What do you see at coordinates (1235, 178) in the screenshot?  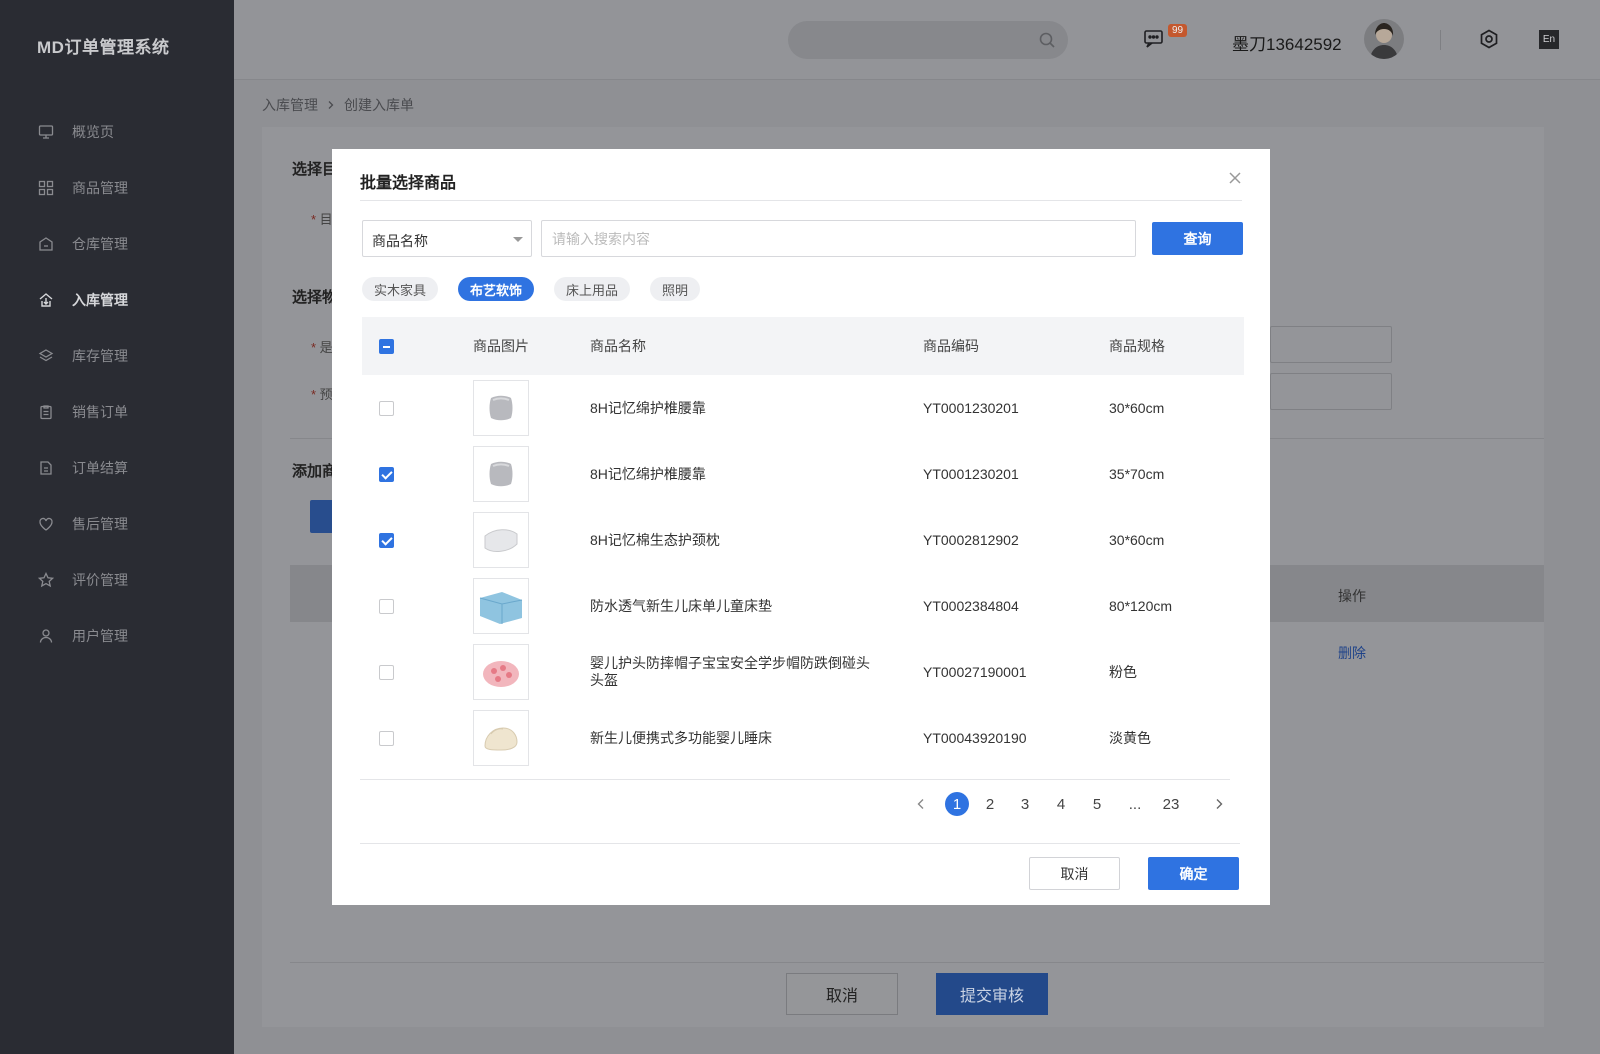 I see `close-icon` at bounding box center [1235, 178].